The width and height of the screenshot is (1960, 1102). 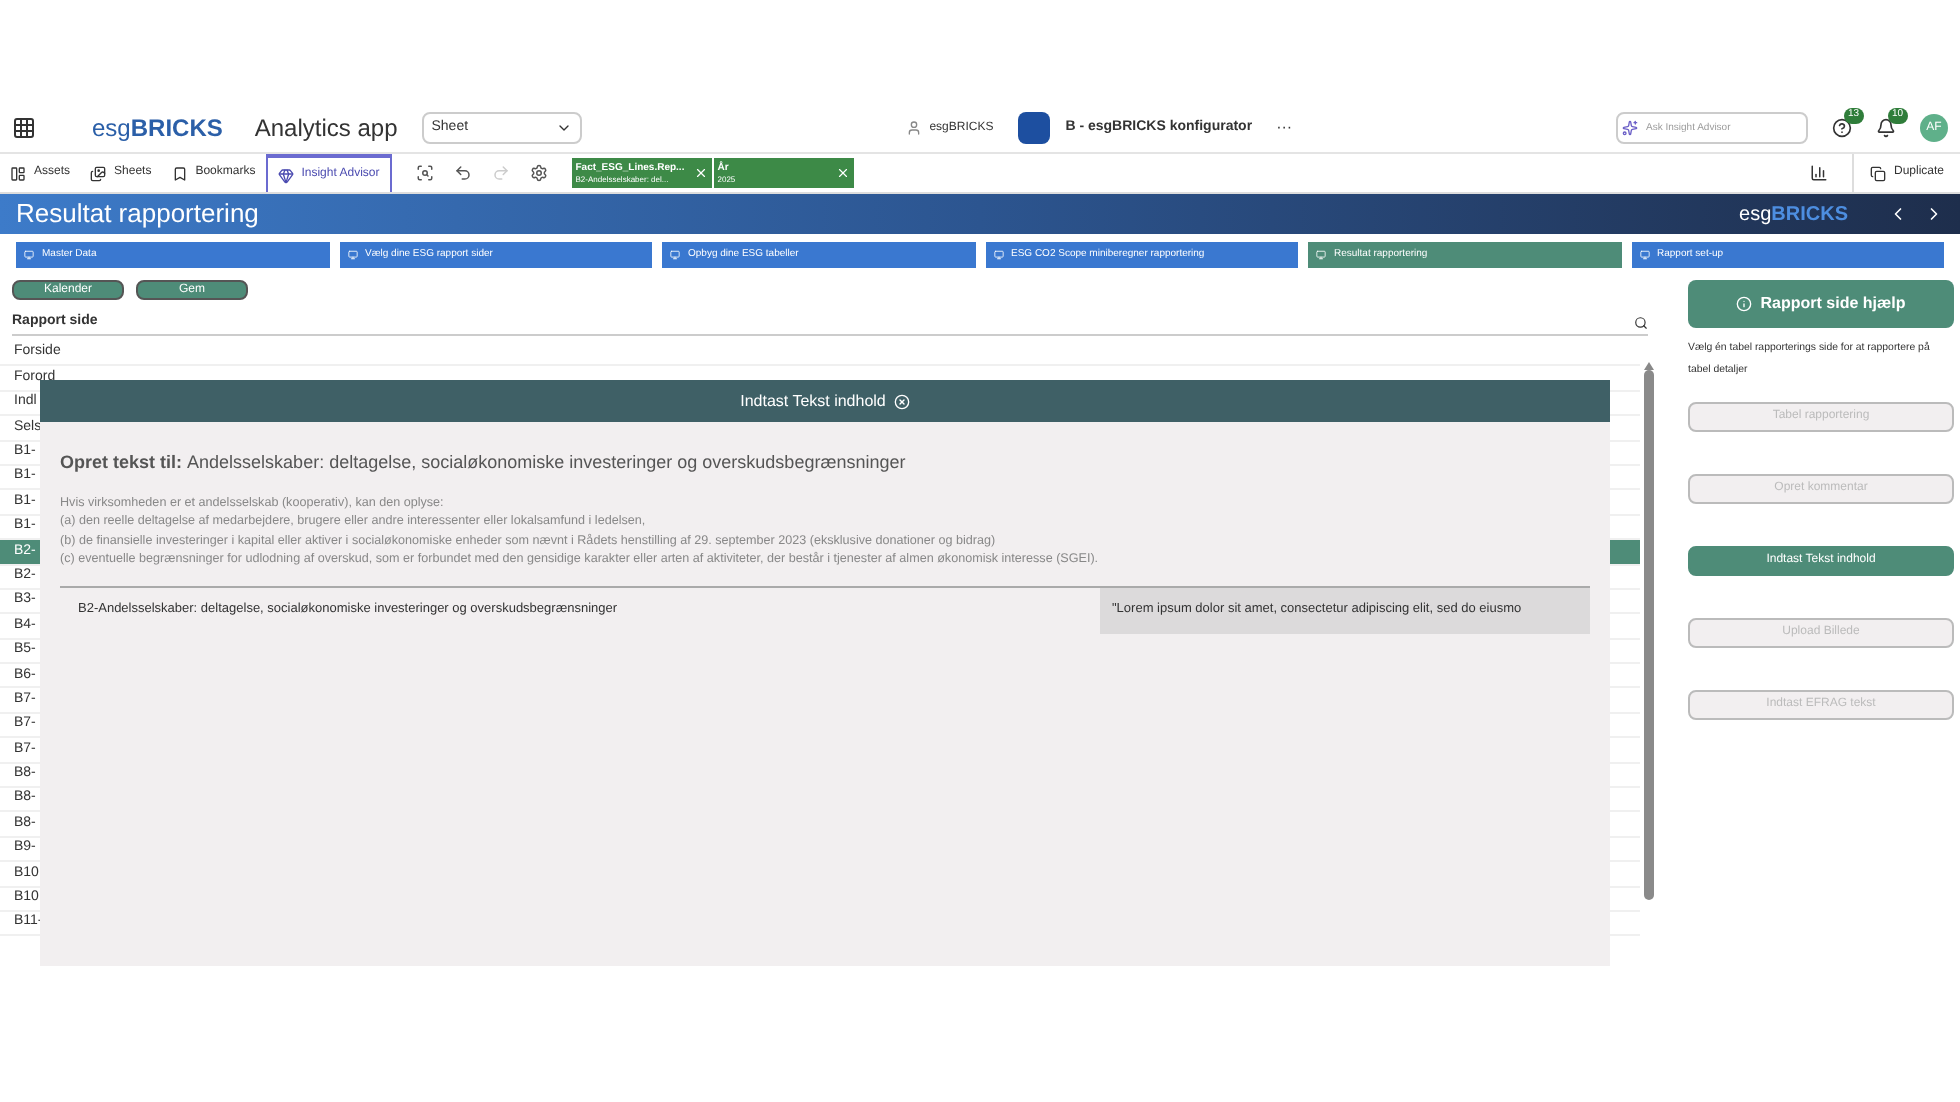 I want to click on banner-logo: esgBRICKS, so click(x=1793, y=215).